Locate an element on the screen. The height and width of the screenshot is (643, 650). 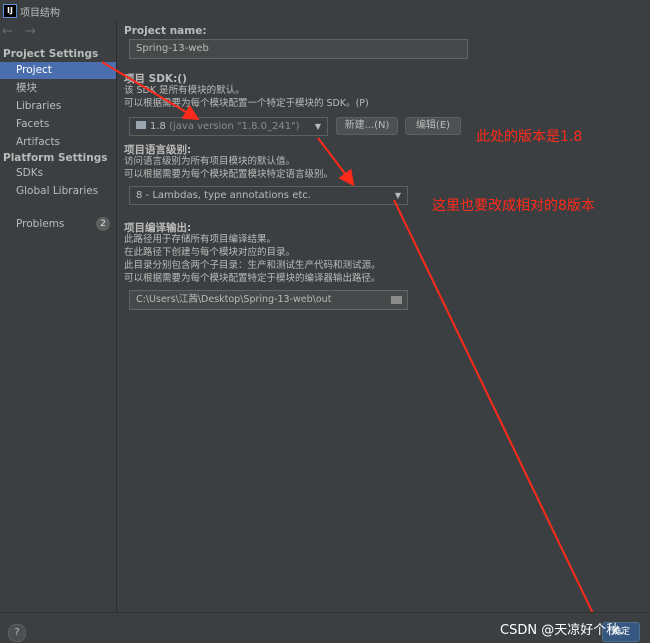
window-title: 项目结构 is located at coordinates (40, 13).